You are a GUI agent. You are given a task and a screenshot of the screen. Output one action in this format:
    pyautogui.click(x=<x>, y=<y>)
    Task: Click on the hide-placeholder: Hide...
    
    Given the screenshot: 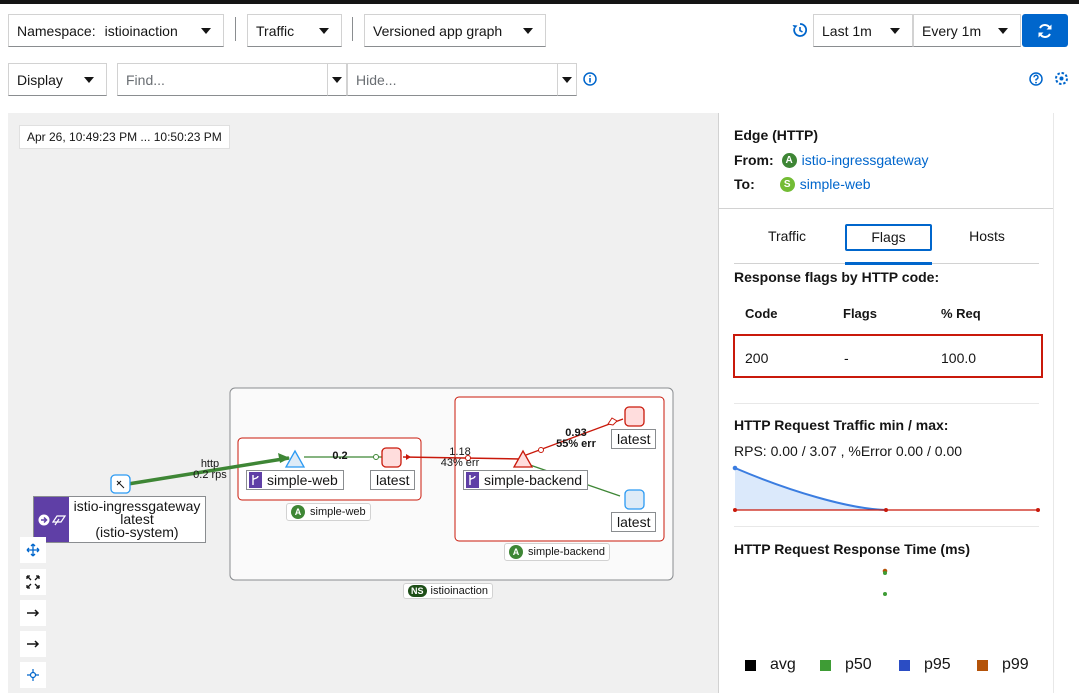 What is the action you would take?
    pyautogui.click(x=376, y=79)
    